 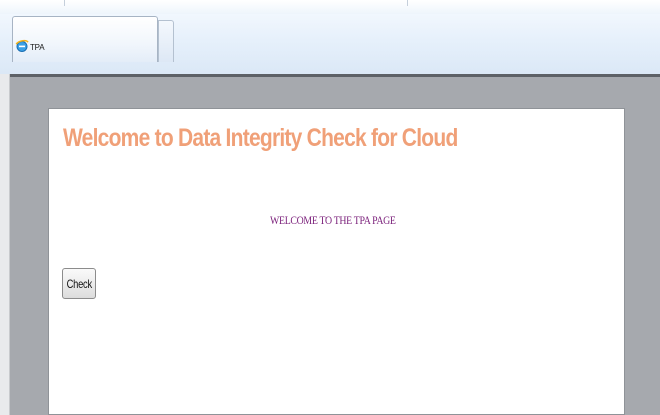 What do you see at coordinates (166, 41) in the screenshot?
I see `new-tab-button` at bounding box center [166, 41].